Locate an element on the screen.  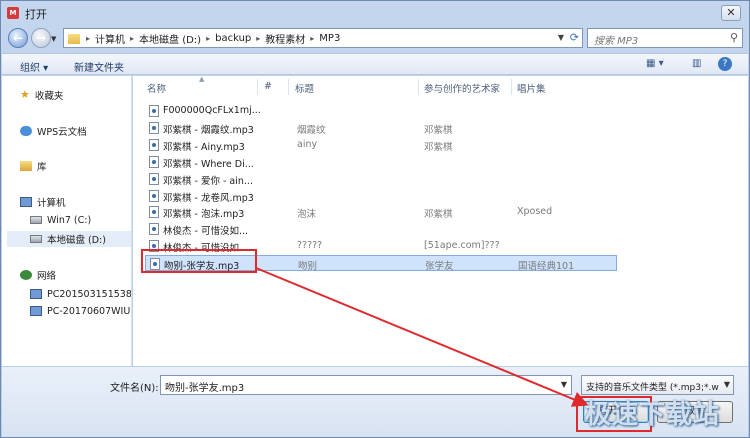
file-name: 邓紫棋 - 龙卷风.mp3 is located at coordinates (208, 198).